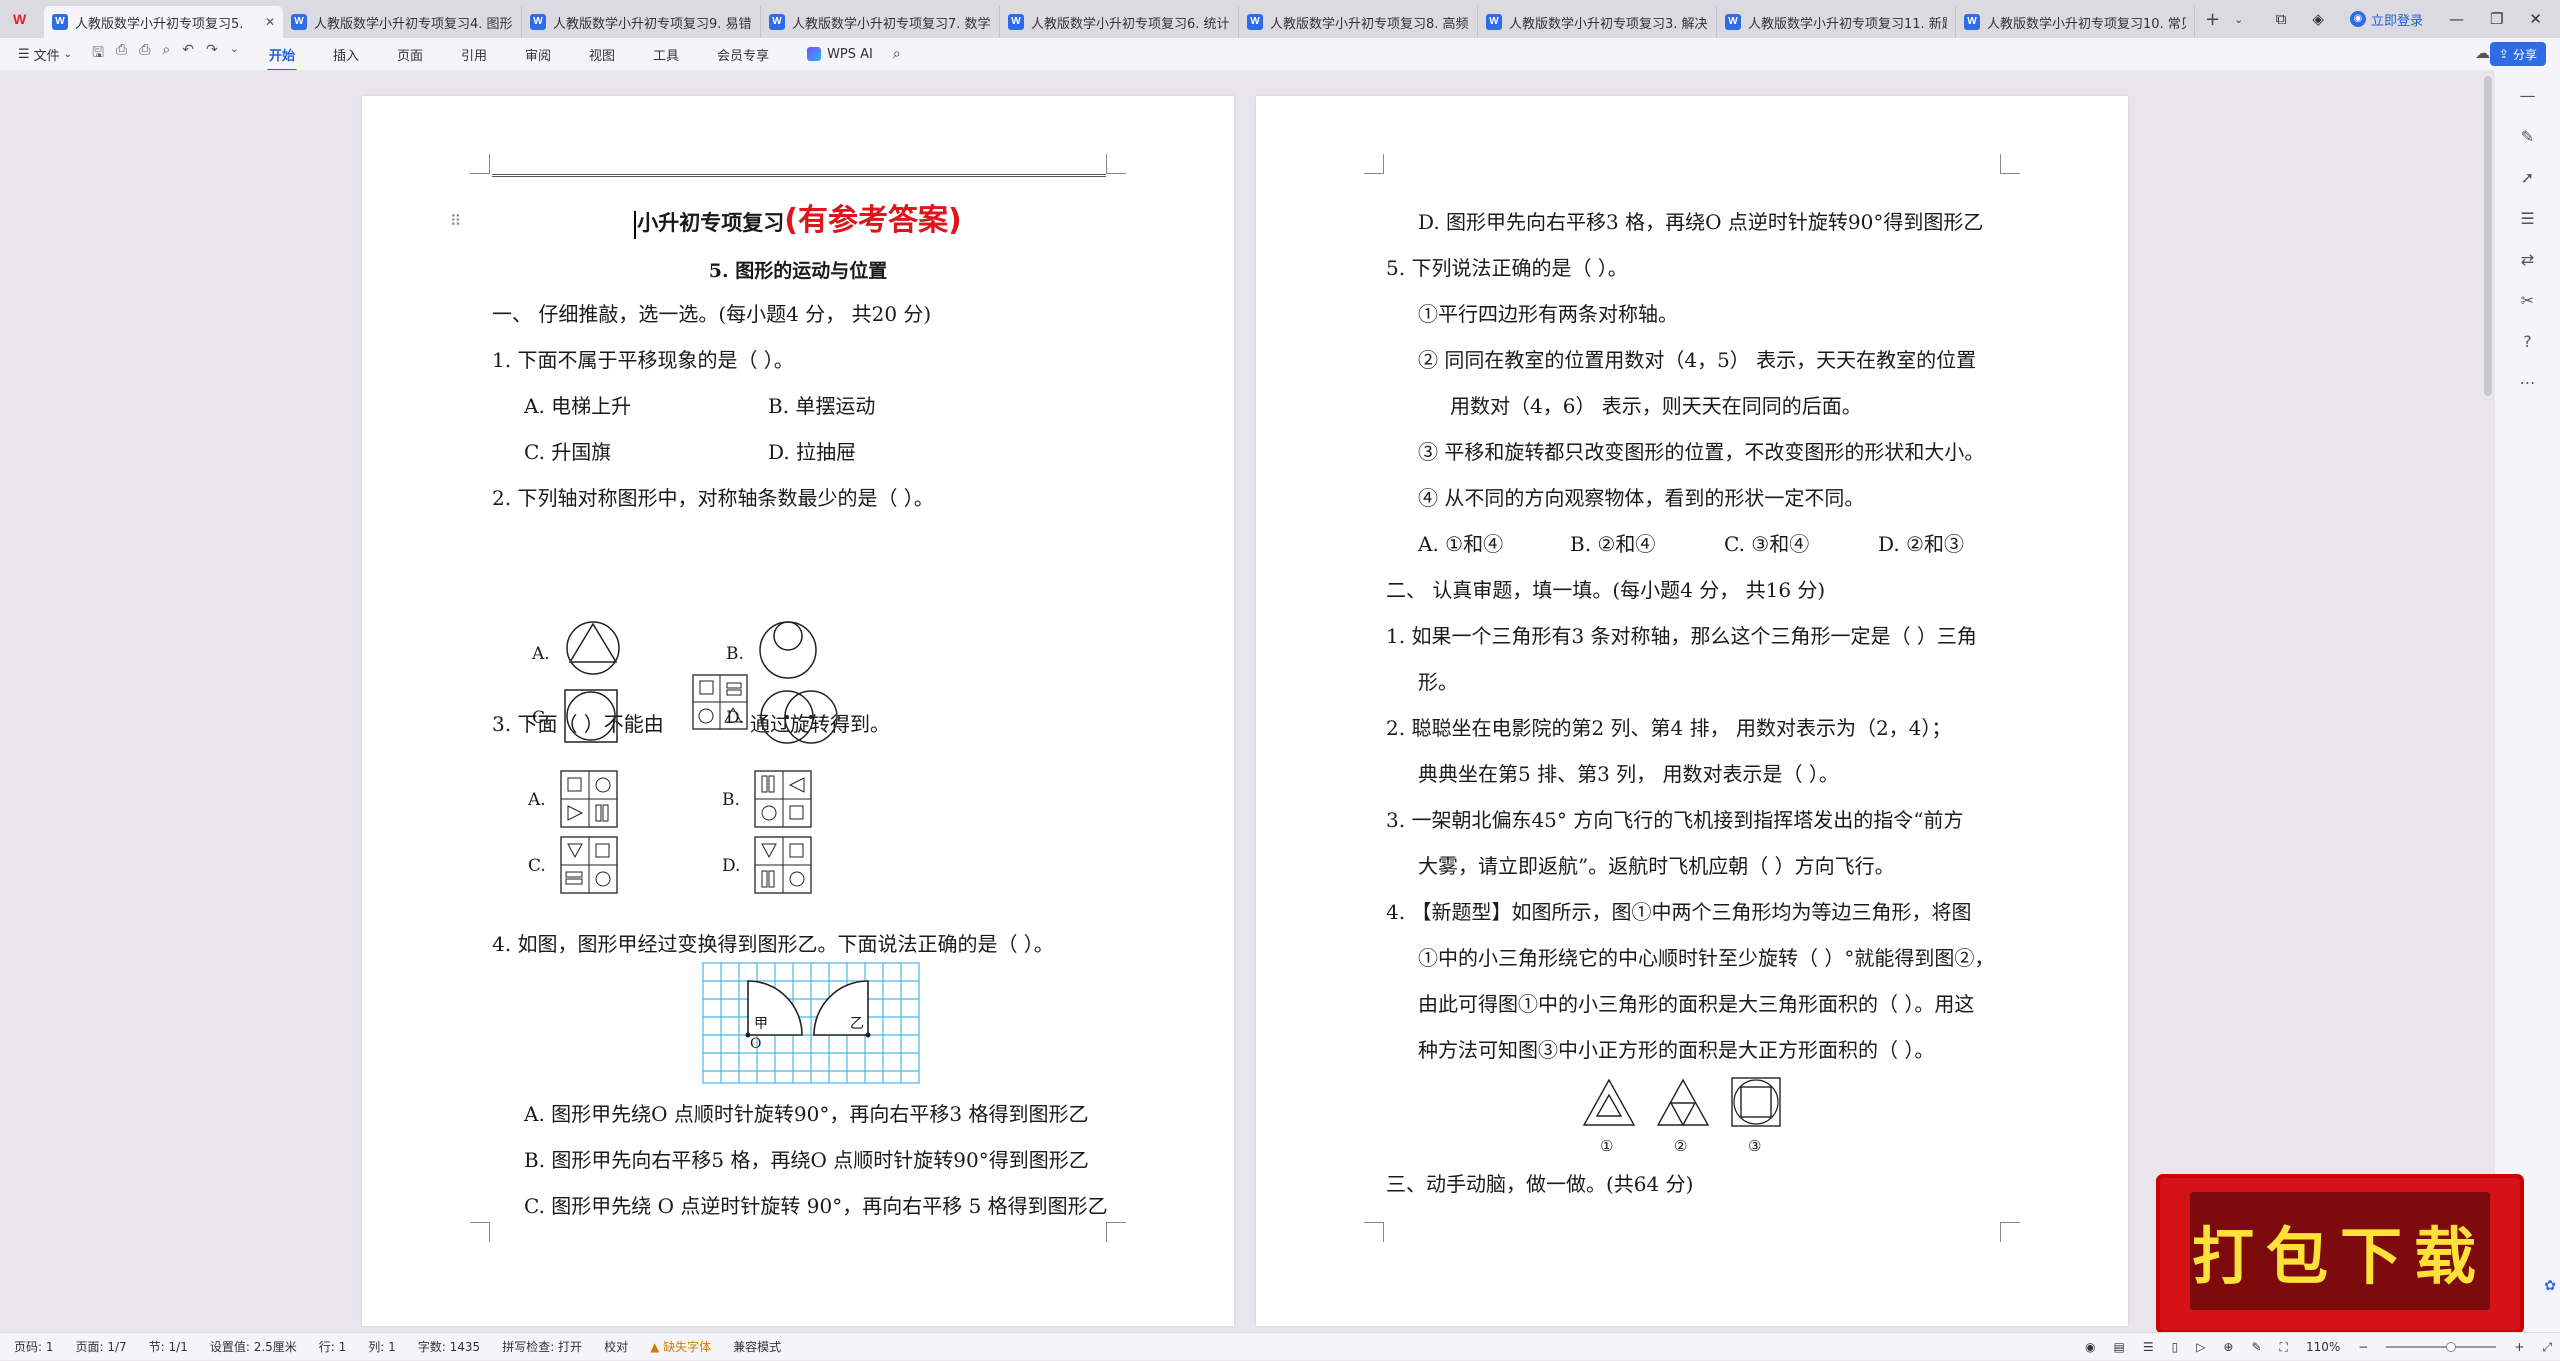 The width and height of the screenshot is (2560, 1361). Describe the element at coordinates (2527, 341) in the screenshot. I see `help-icon: ?` at that location.